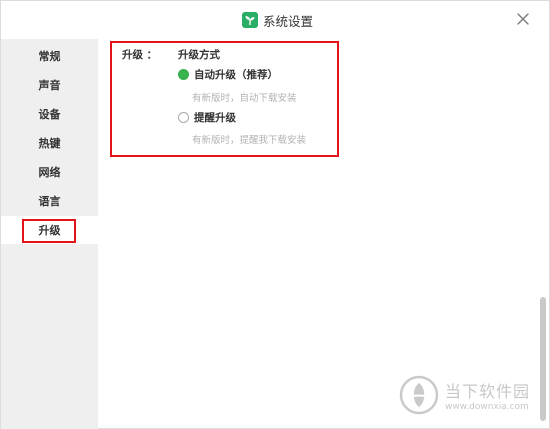  I want to click on window-title: 系统设置, so click(288, 21).